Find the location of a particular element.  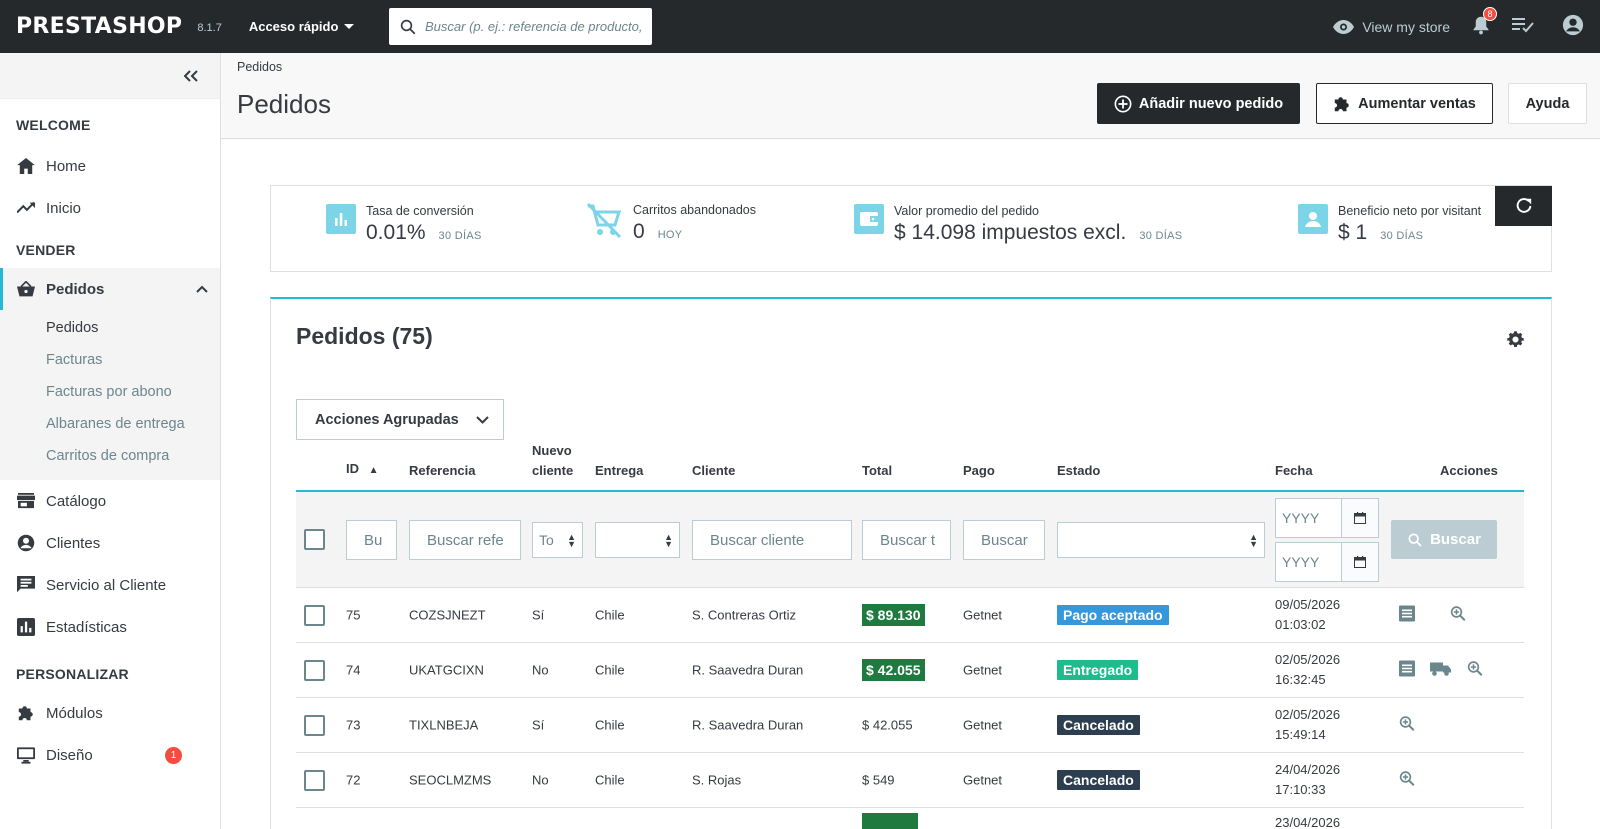

sidebar-subitem-facturas-abono: Facturas por abono is located at coordinates (110, 392).